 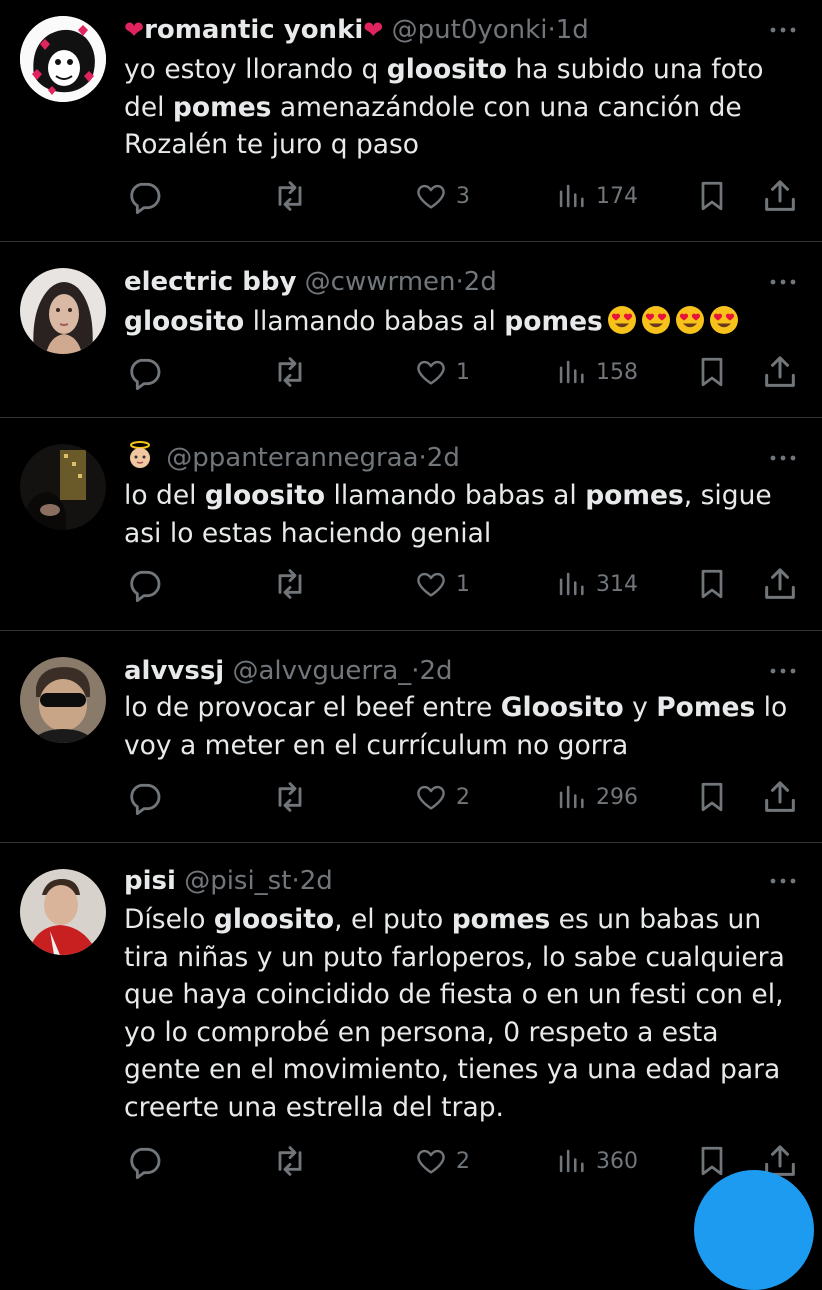 I want to click on text-line: creerte una estrella del trap., so click(x=314, y=1107).